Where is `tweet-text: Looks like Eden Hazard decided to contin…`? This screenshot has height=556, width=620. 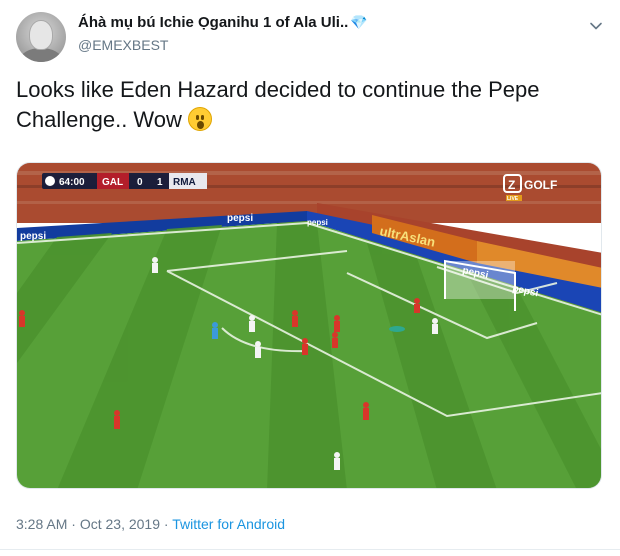
tweet-text: Looks like Eden Hazard decided to contin… is located at coordinates (311, 105).